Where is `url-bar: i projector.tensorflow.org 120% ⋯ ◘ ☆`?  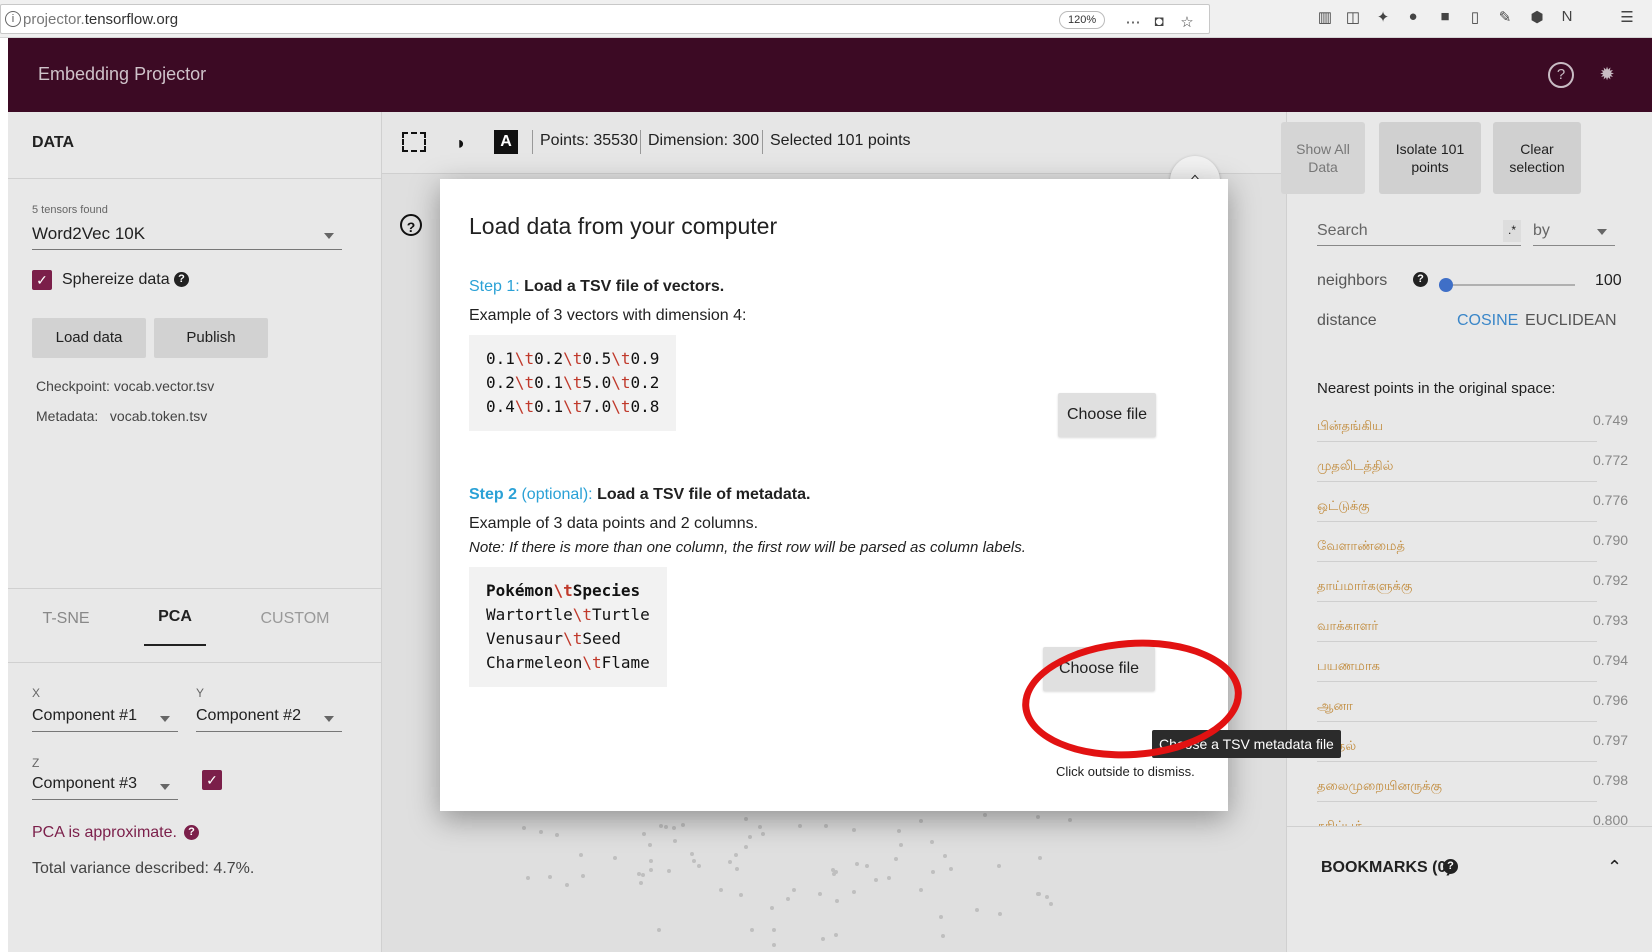 url-bar: i projector.tensorflow.org 120% ⋯ ◘ ☆ is located at coordinates (605, 19).